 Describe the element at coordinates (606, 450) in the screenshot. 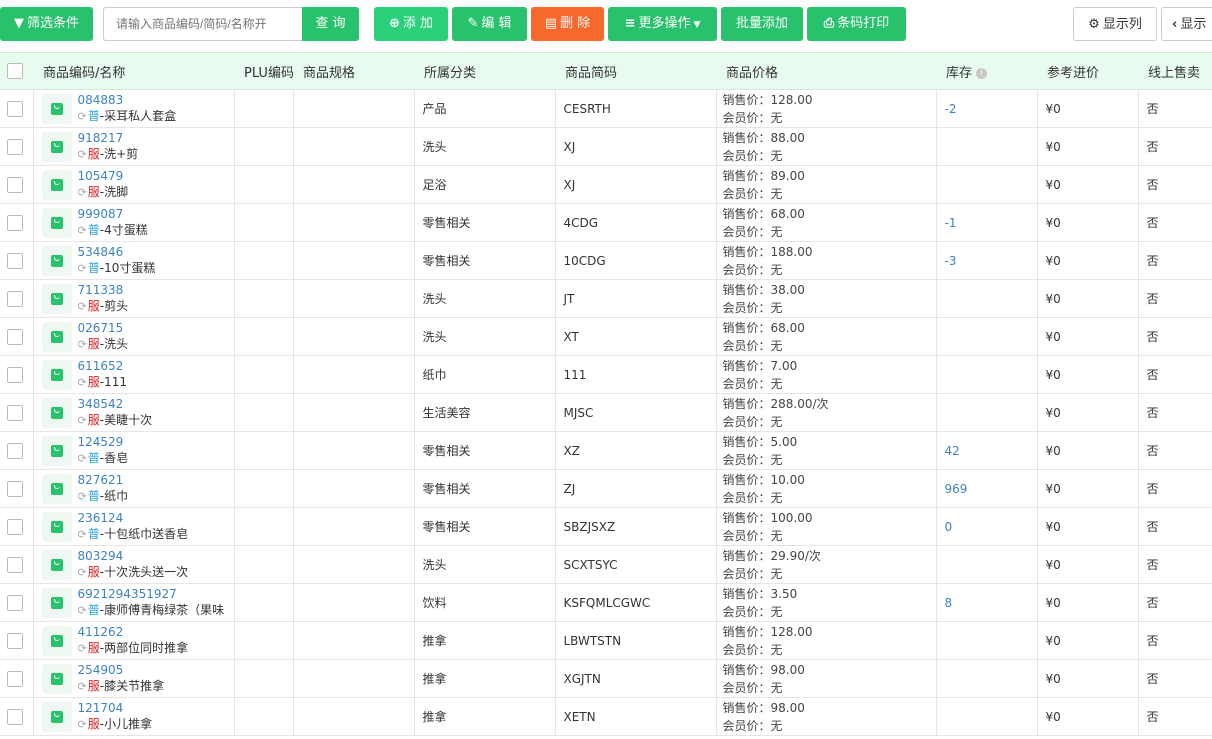

I see `table-row: 124529 ⟳普-香皂 零售相关 XZ 销售价：5.00 会员价：无 42 ¥0 否` at that location.